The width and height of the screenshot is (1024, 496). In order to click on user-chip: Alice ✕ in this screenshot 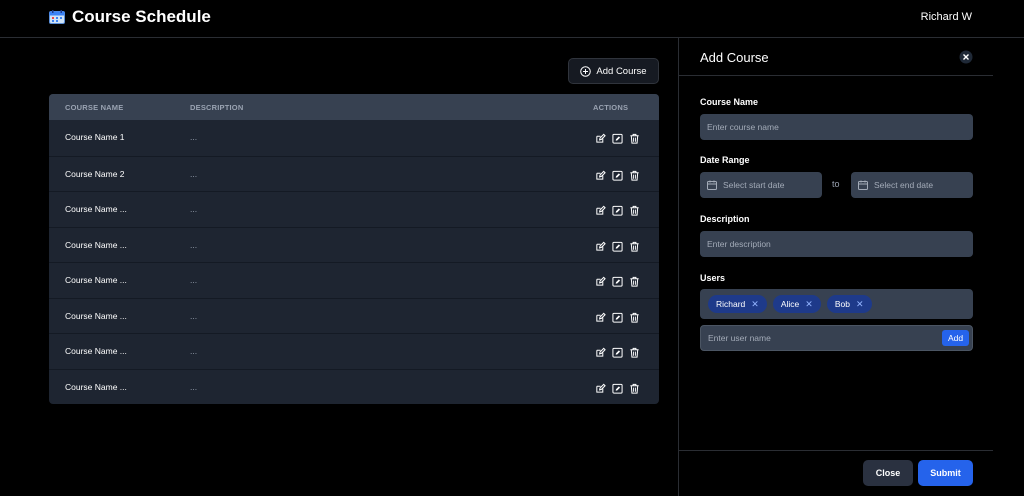, I will do `click(796, 304)`.